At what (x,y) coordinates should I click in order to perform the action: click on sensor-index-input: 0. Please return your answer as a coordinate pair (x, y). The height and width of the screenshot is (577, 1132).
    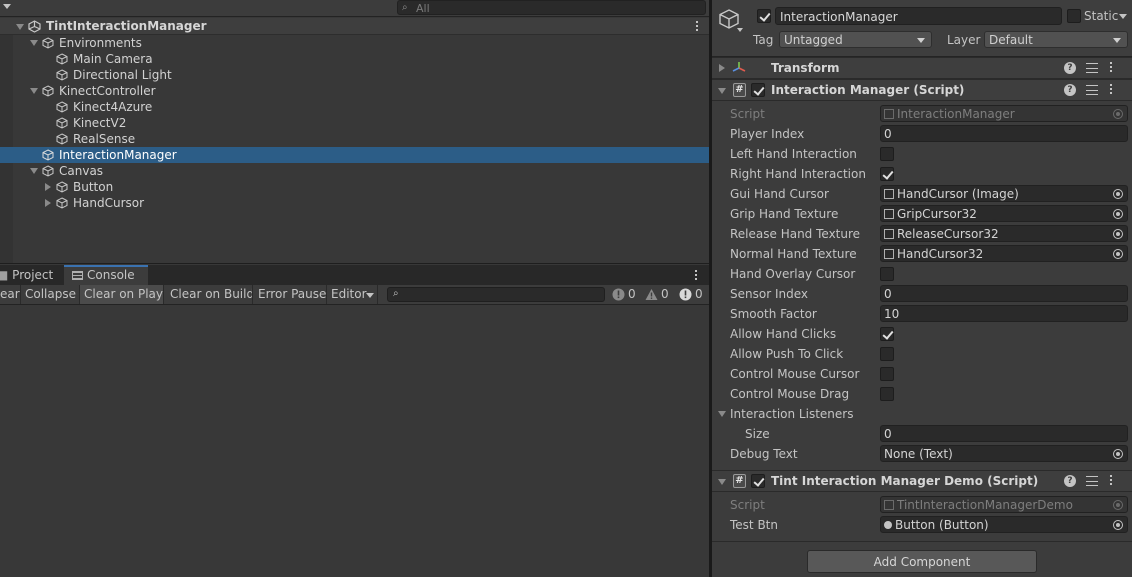
    Looking at the image, I should click on (1004, 293).